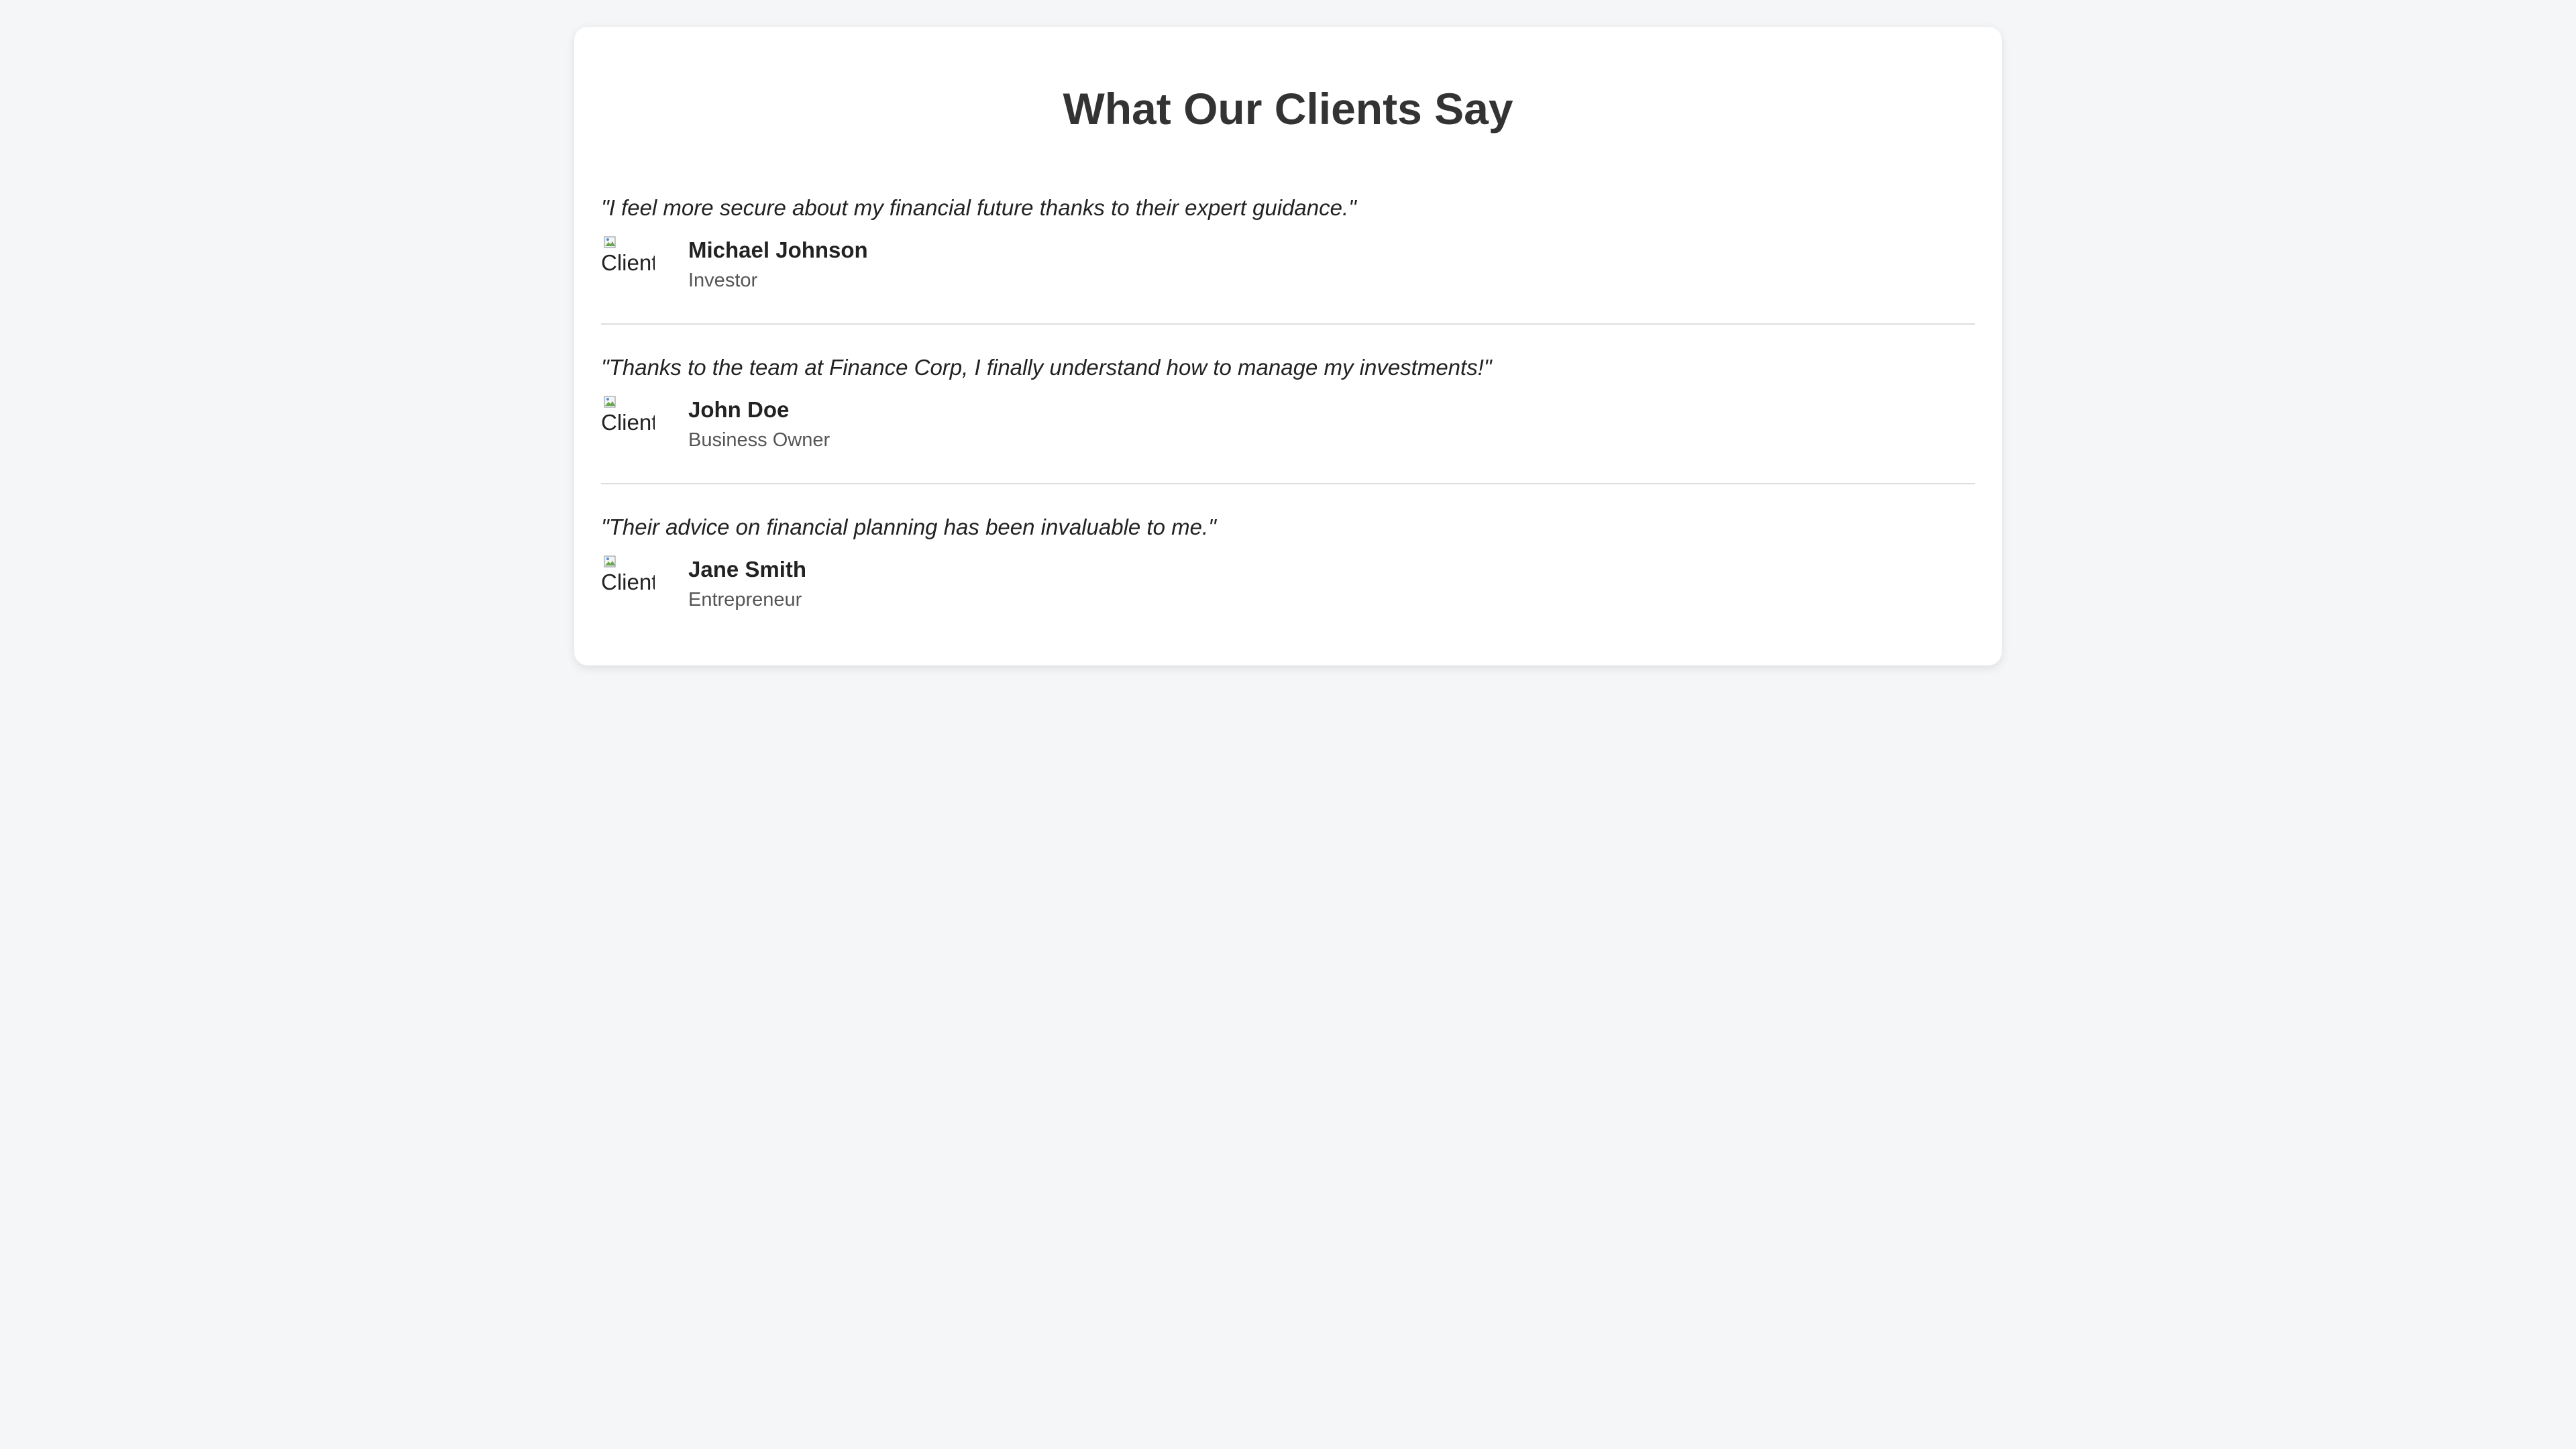  I want to click on testimonial-author: Client's photo Michael Johnson Investor, so click(1288, 263).